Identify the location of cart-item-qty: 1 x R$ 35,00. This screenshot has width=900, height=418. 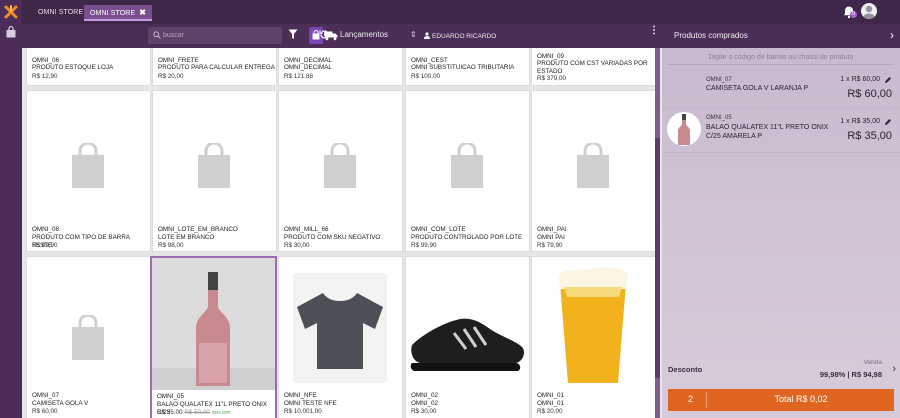
(860, 121).